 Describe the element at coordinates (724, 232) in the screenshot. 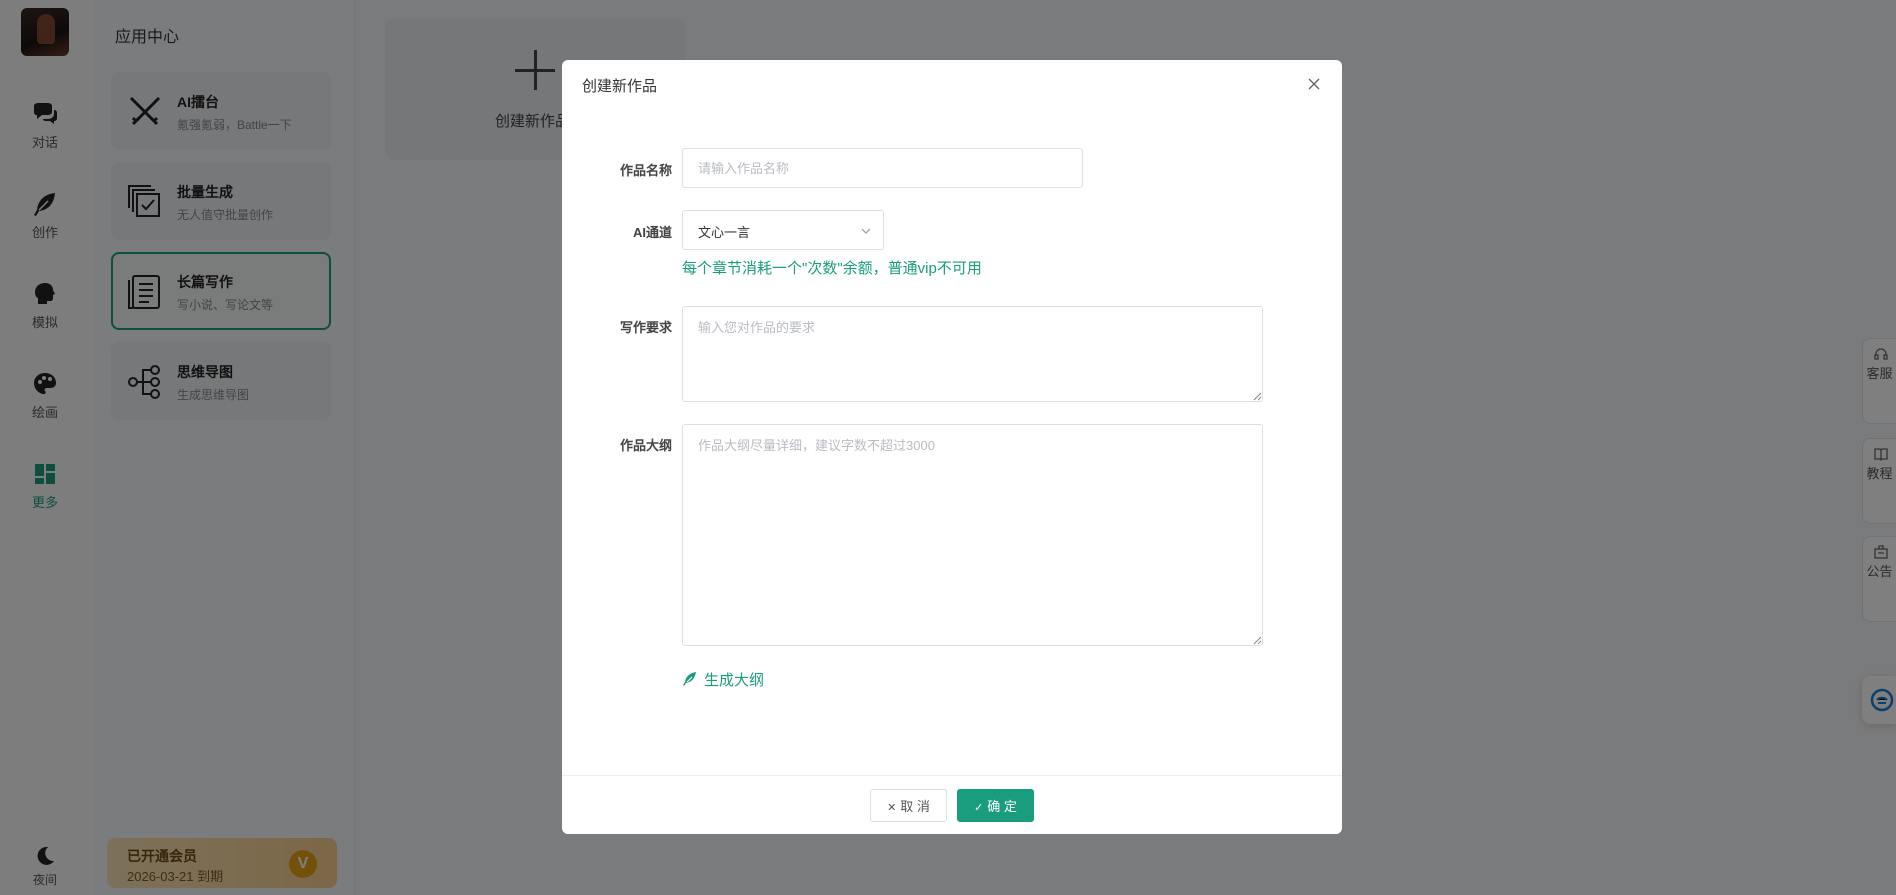

I see `ai-channel-value: 文心一言` at that location.